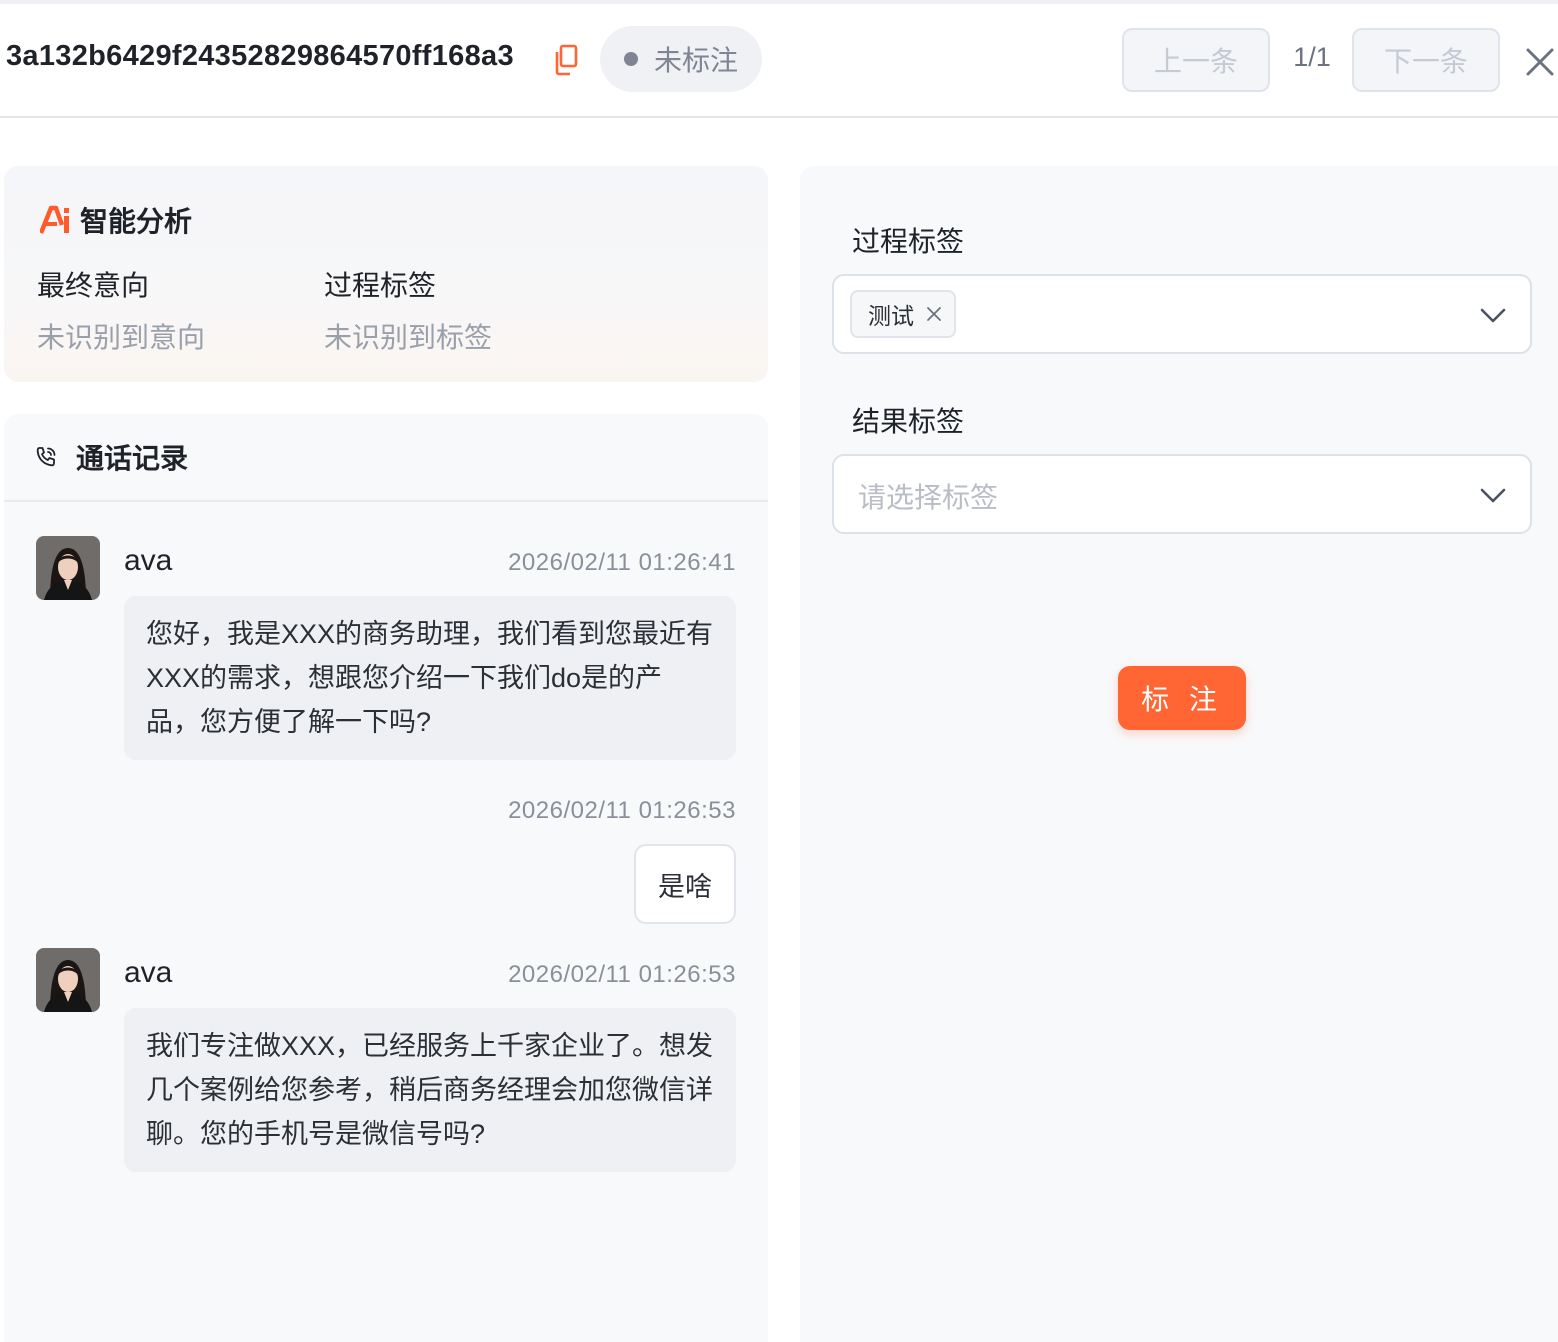 The height and width of the screenshot is (1342, 1558). I want to click on ai-analysis-card: 智能分析 最终意向 未识别到意向 过程标签 未识别到标签, so click(386, 274).